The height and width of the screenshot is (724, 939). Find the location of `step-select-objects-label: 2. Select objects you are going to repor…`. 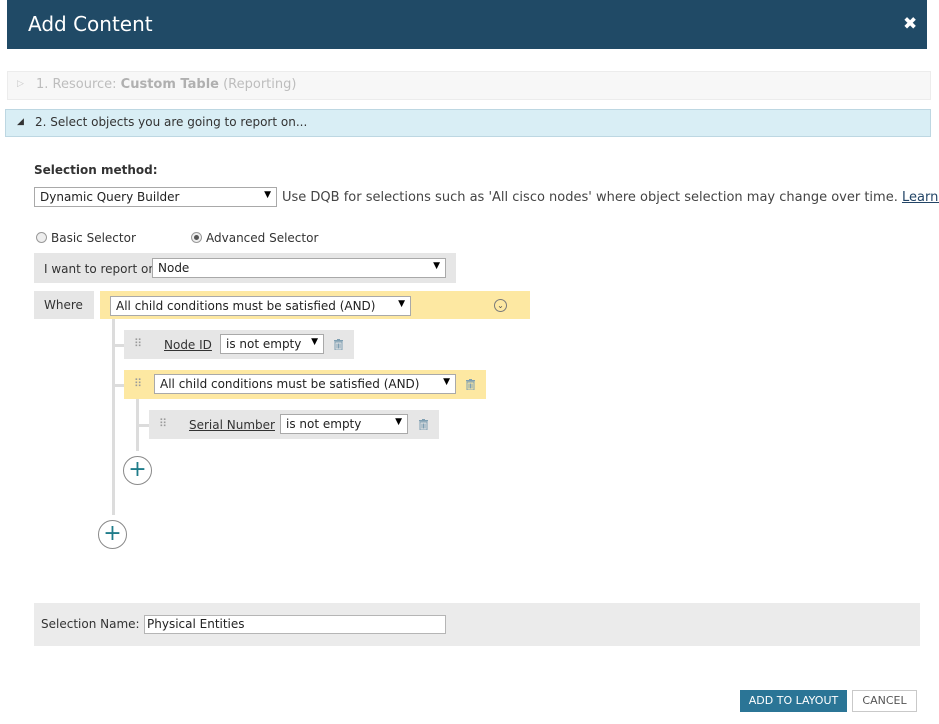

step-select-objects-label: 2. Select objects you are going to repor… is located at coordinates (171, 122).